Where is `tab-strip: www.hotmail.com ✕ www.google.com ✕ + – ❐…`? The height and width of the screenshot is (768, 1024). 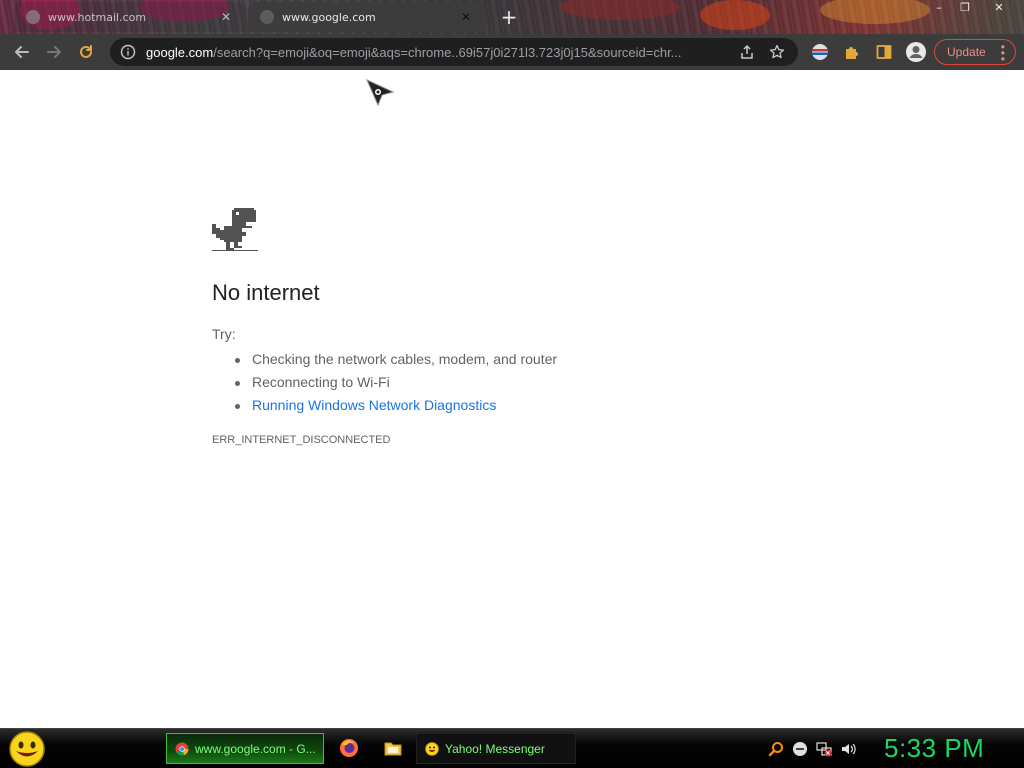
tab-strip: www.hotmail.com ✕ www.google.com ✕ + – ❐… is located at coordinates (512, 17).